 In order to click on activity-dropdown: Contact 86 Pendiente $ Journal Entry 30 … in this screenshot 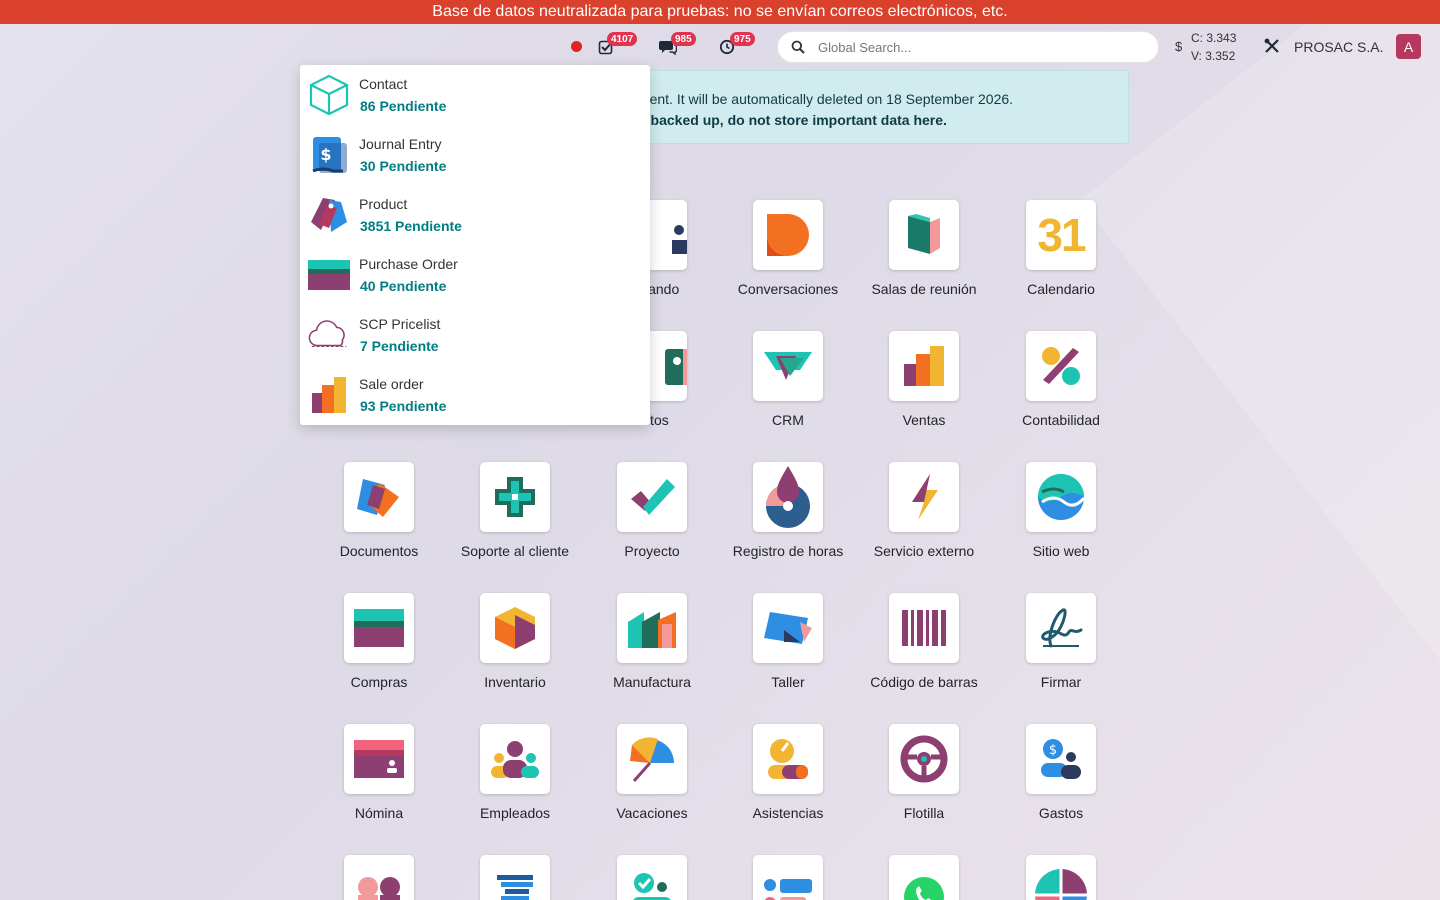, I will do `click(475, 245)`.